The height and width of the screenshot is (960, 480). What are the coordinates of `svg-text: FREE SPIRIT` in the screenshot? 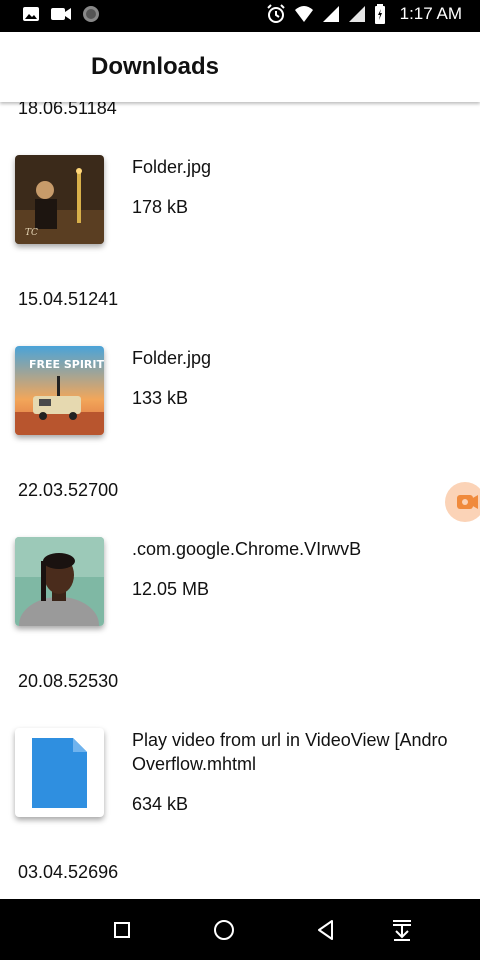 It's located at (66, 364).